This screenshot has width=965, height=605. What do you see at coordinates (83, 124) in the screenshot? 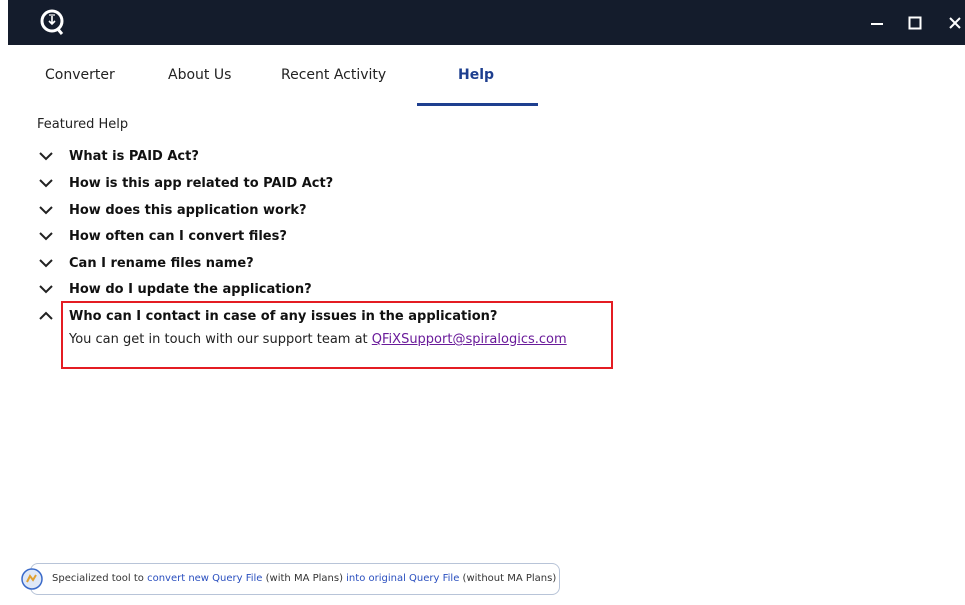
I see `section-title: Featured Help` at bounding box center [83, 124].